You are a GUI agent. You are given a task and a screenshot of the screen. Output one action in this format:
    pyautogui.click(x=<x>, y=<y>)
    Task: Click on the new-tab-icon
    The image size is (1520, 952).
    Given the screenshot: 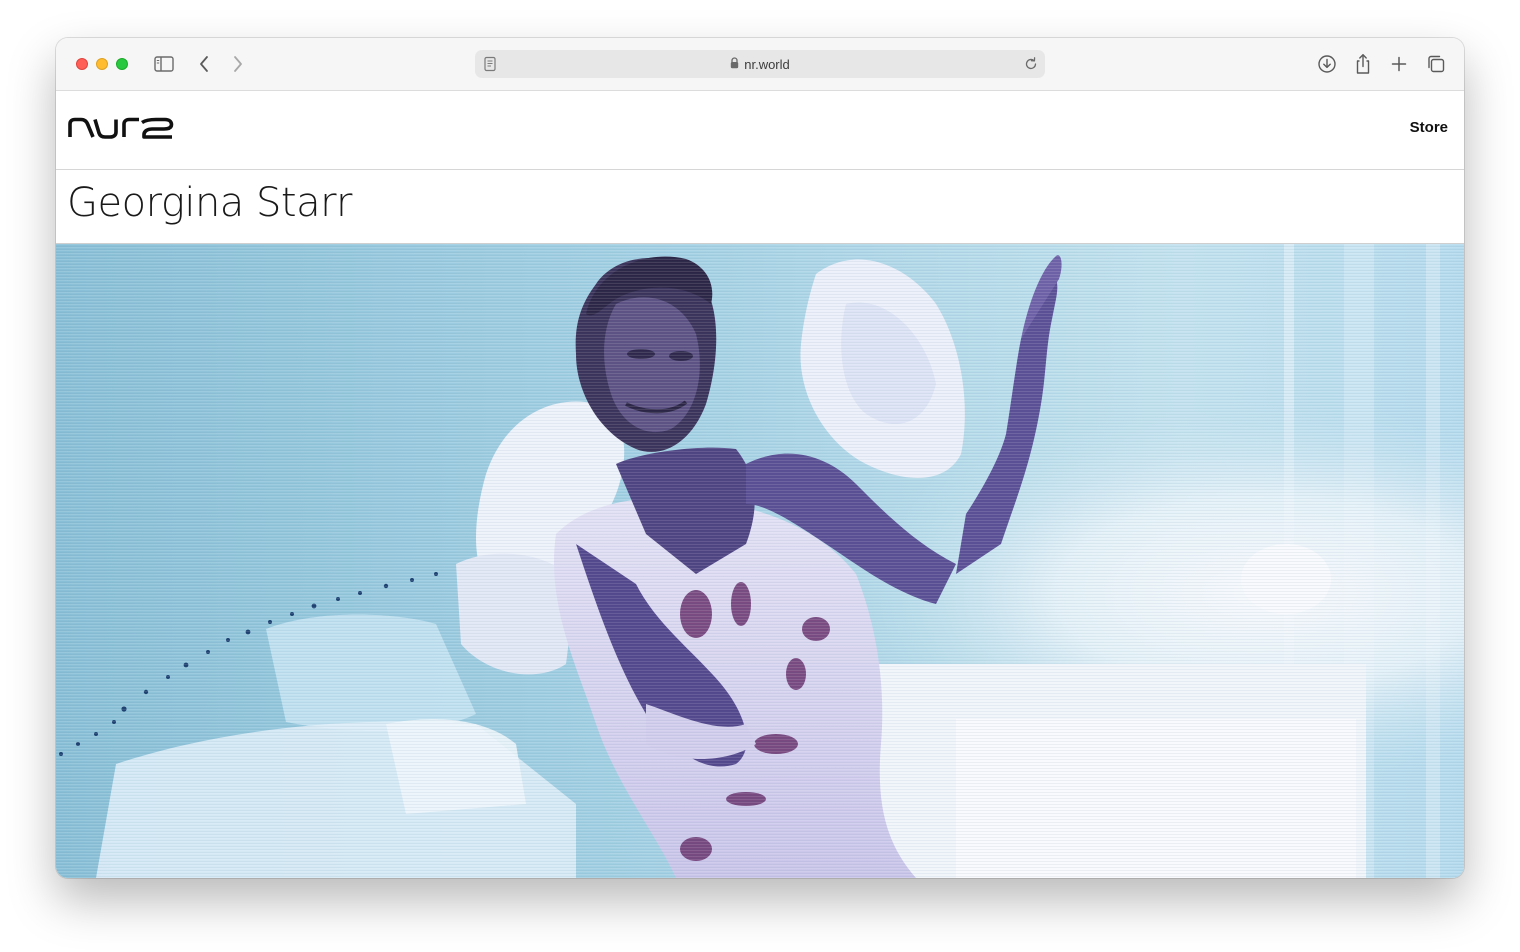 What is the action you would take?
    pyautogui.click(x=1399, y=64)
    